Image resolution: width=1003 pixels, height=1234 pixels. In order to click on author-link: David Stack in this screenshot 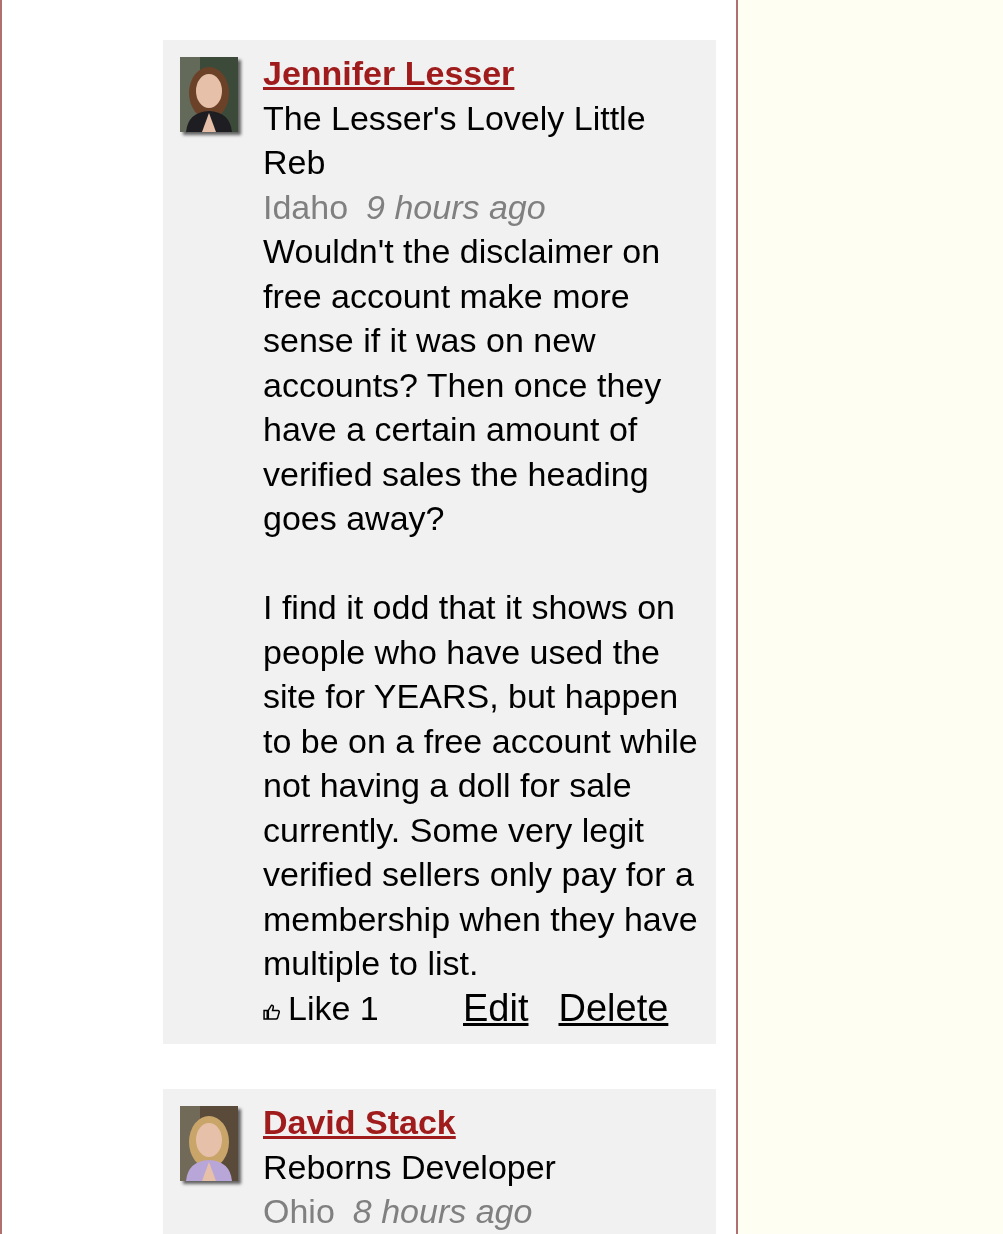, I will do `click(359, 1122)`.